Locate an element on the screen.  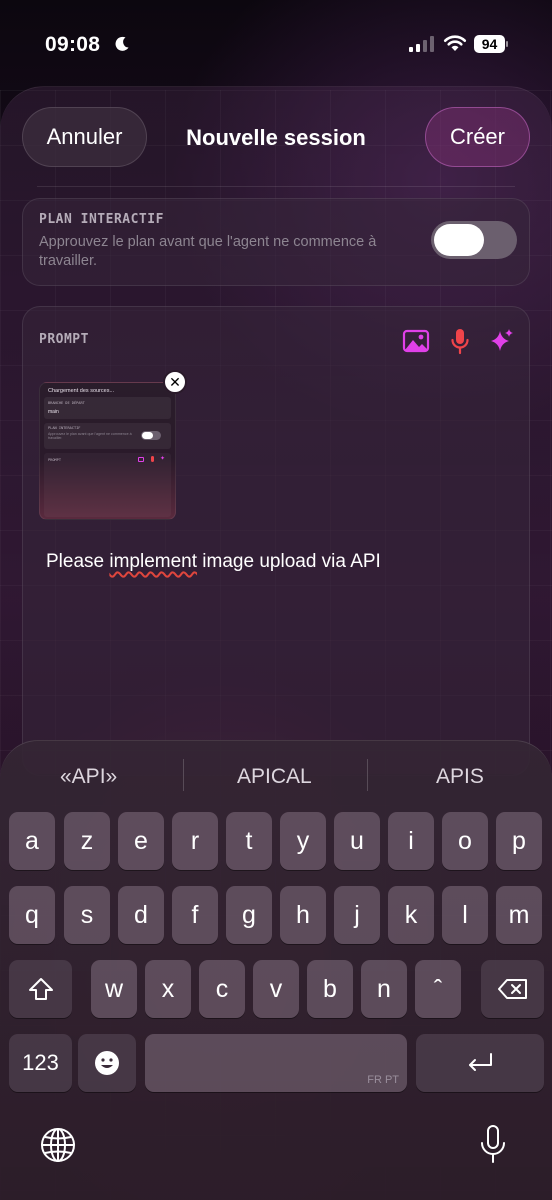
backspace-icon is located at coordinates (512, 989).